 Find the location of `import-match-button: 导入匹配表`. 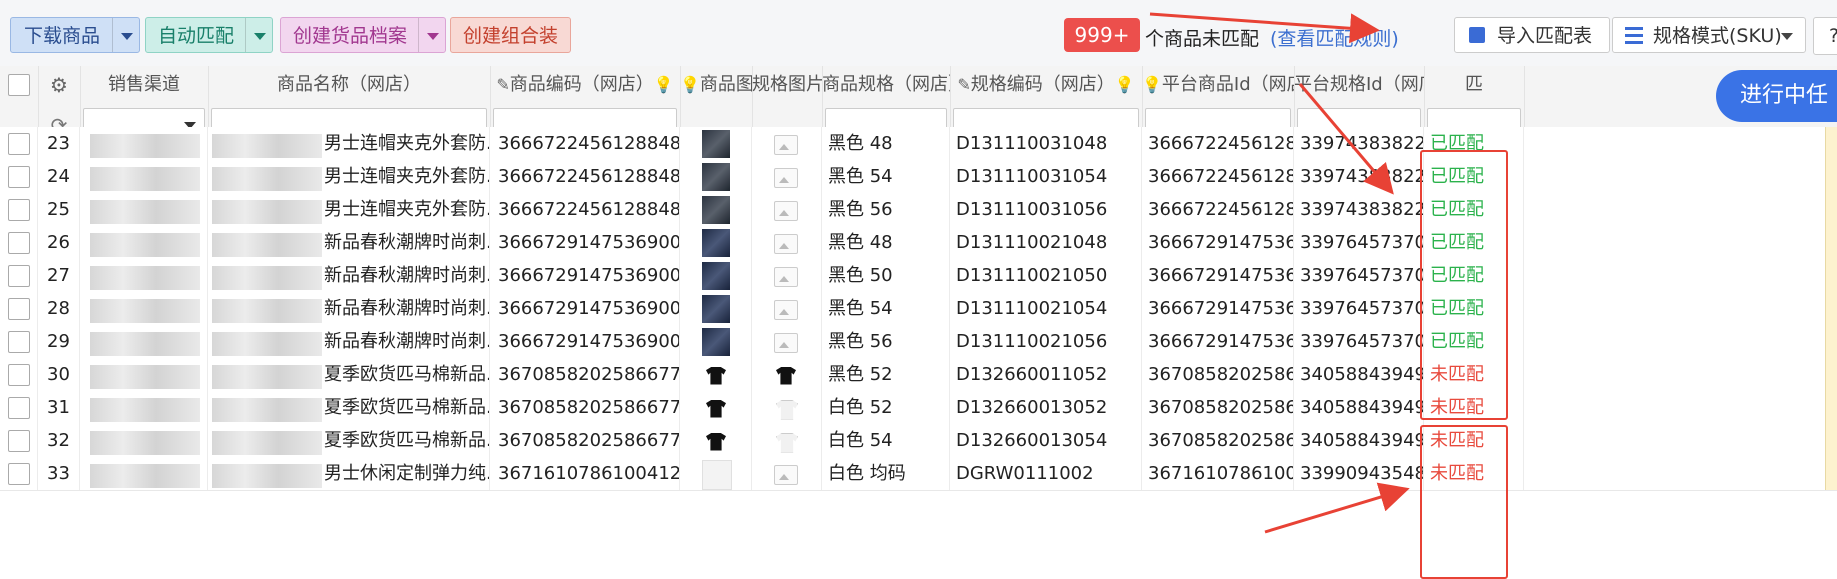

import-match-button: 导入匹配表 is located at coordinates (1532, 35).